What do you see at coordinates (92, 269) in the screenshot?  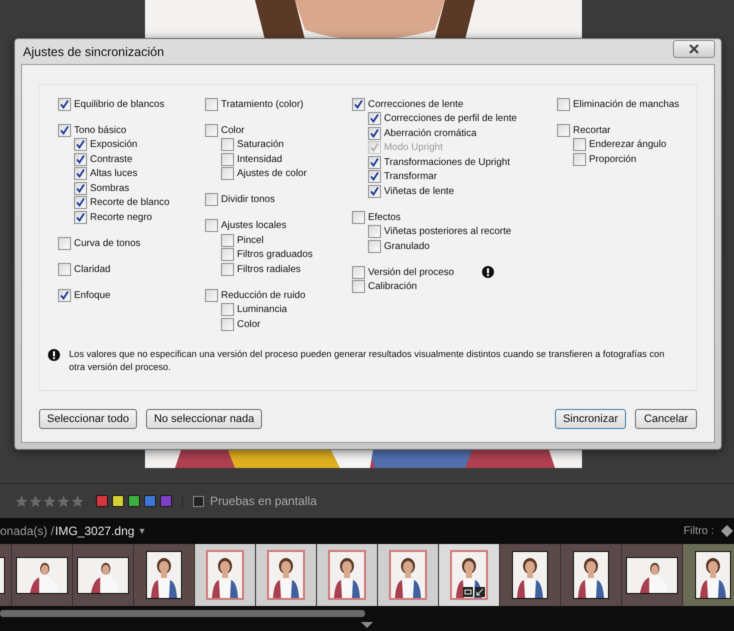 I see `option-label: Claridad` at bounding box center [92, 269].